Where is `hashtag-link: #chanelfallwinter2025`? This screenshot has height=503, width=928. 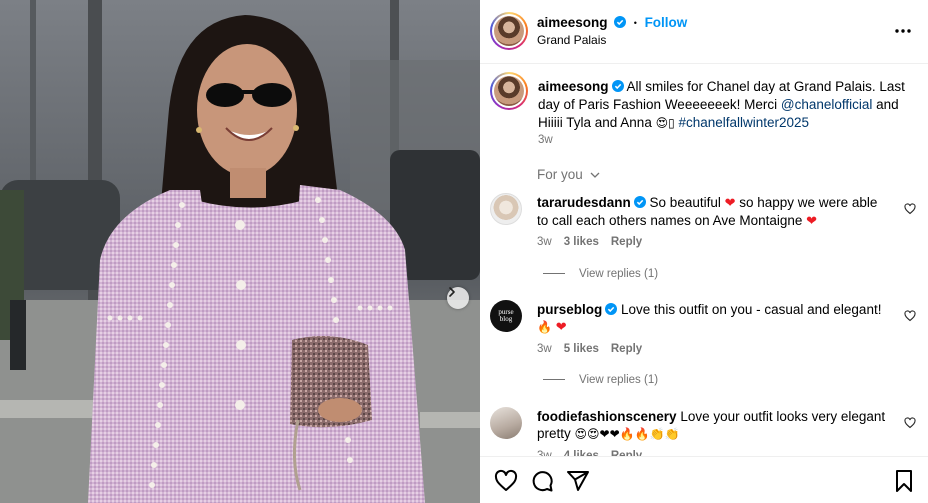 hashtag-link: #chanelfallwinter2025 is located at coordinates (742, 122).